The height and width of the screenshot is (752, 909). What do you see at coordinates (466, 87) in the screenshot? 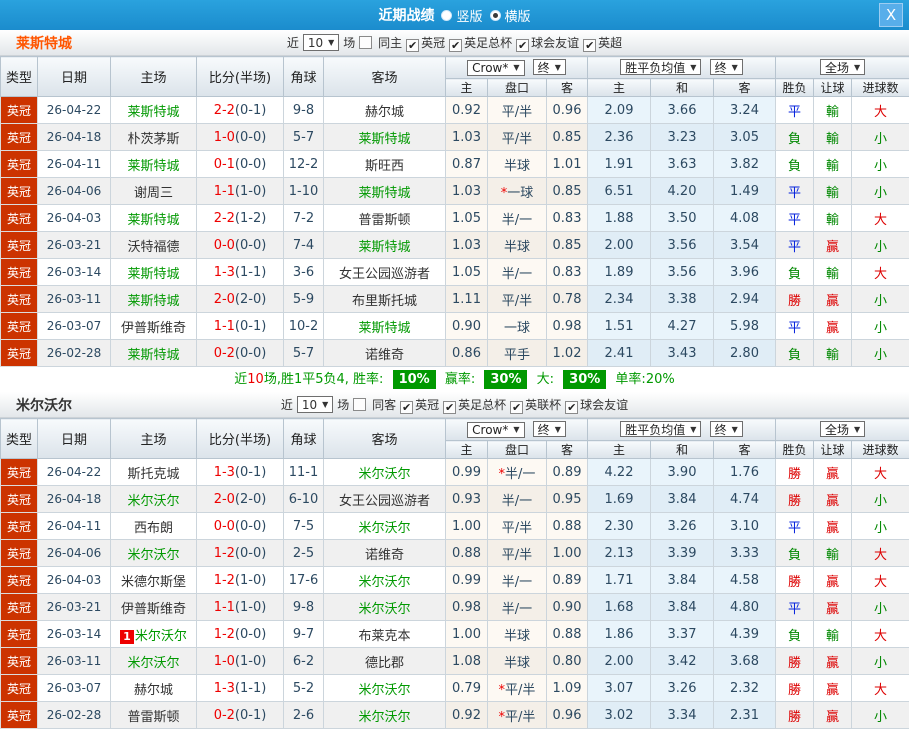
I see `subcol-odds-home: 主` at bounding box center [466, 87].